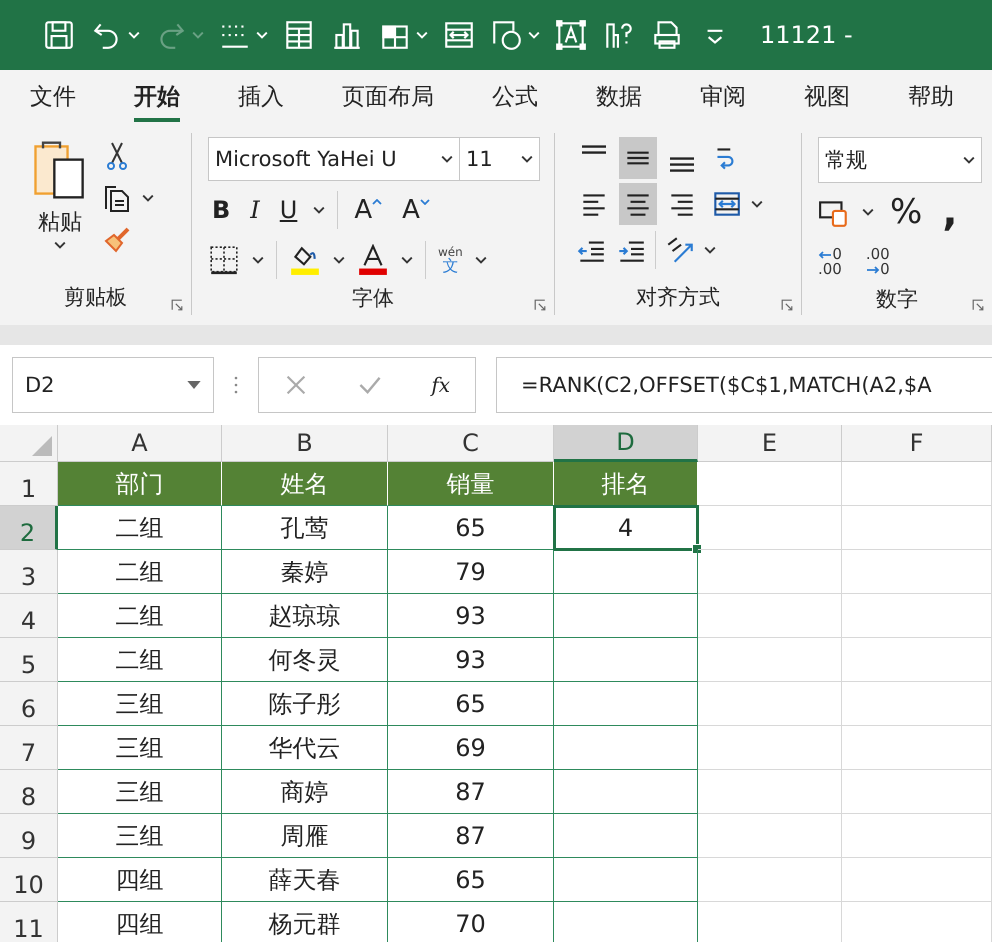  What do you see at coordinates (471, 748) in the screenshot?
I see `table-cell: 69` at bounding box center [471, 748].